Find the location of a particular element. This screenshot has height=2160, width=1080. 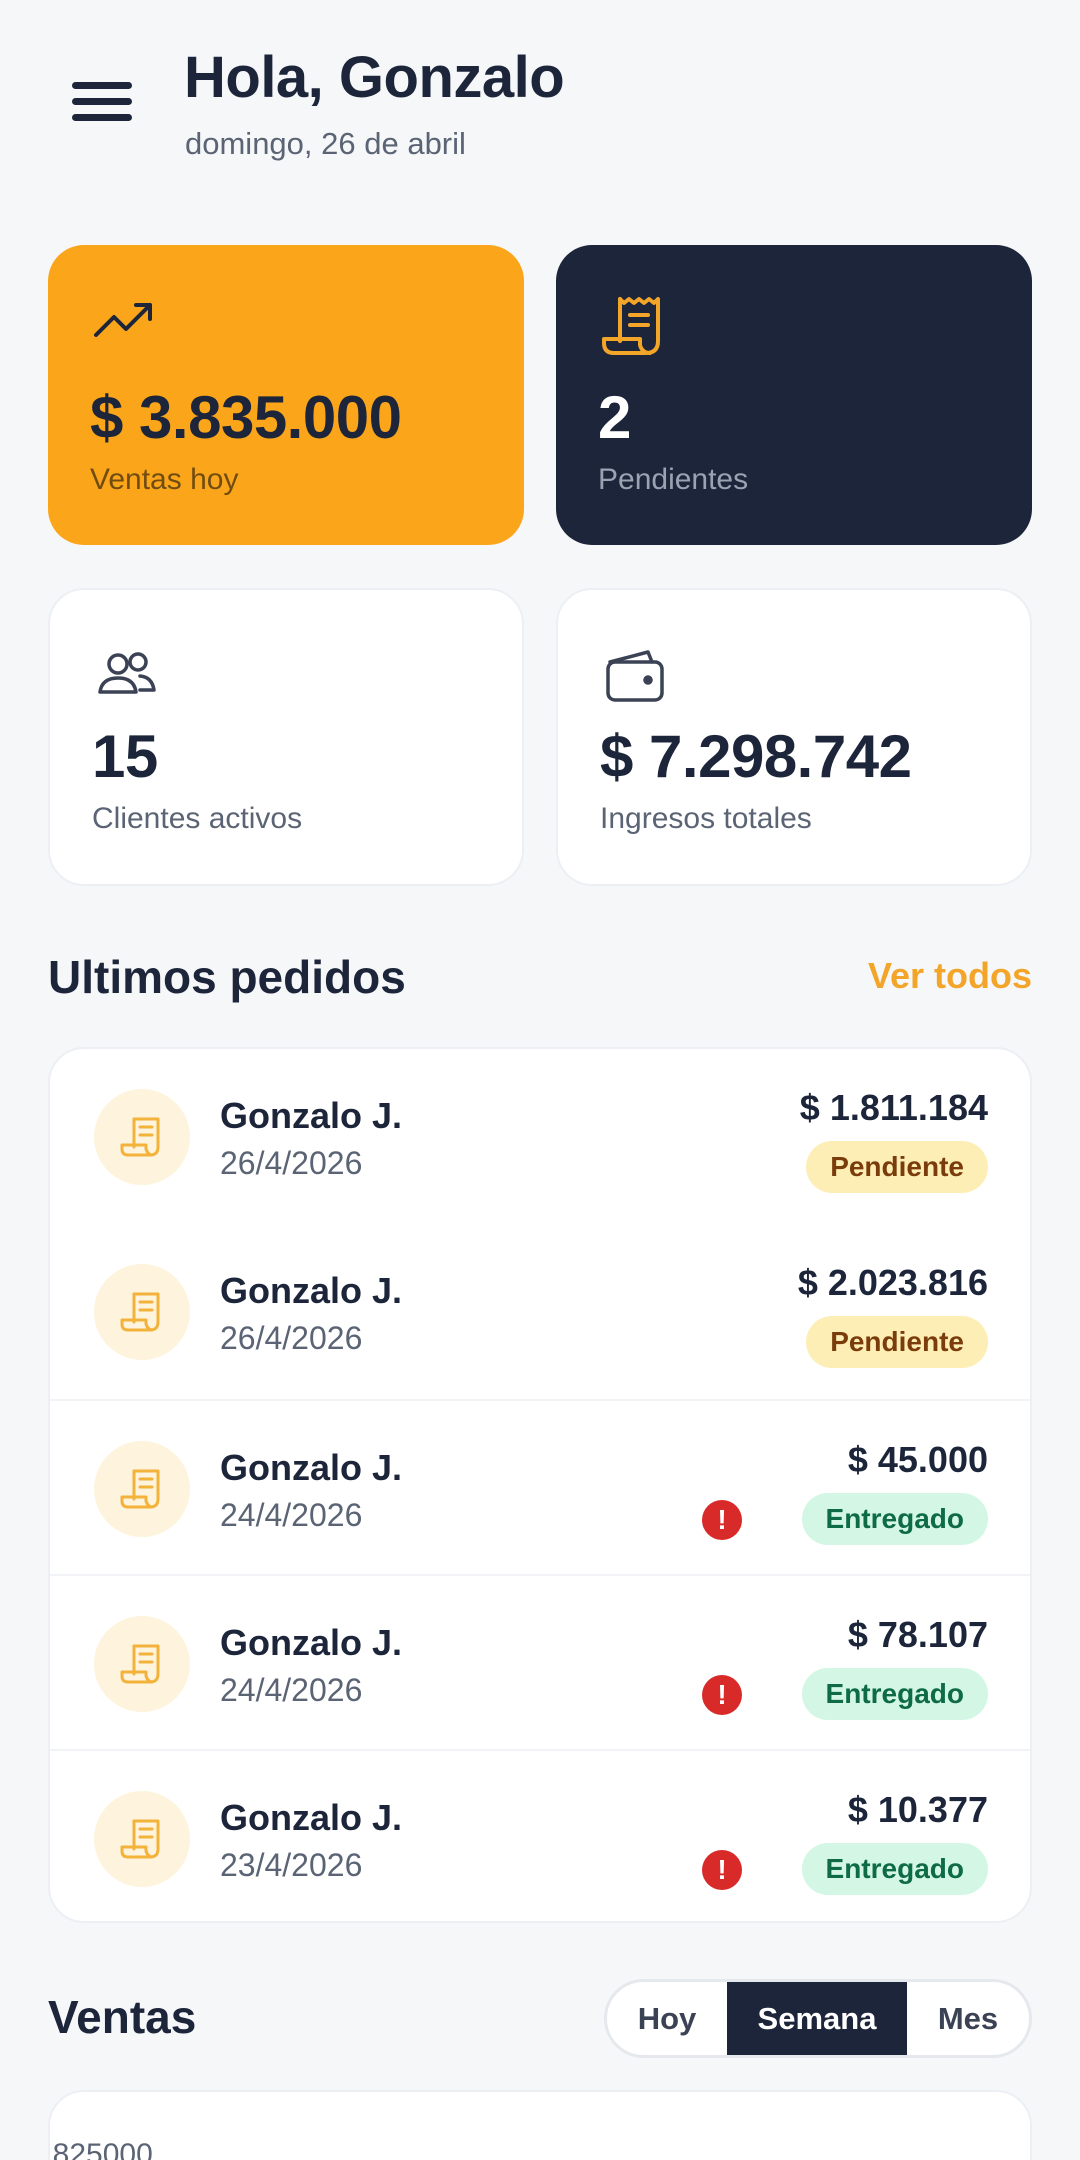

order-row: Gonzalo J. 23/4/2026 $ 10.377! Entregado is located at coordinates (540, 1835).